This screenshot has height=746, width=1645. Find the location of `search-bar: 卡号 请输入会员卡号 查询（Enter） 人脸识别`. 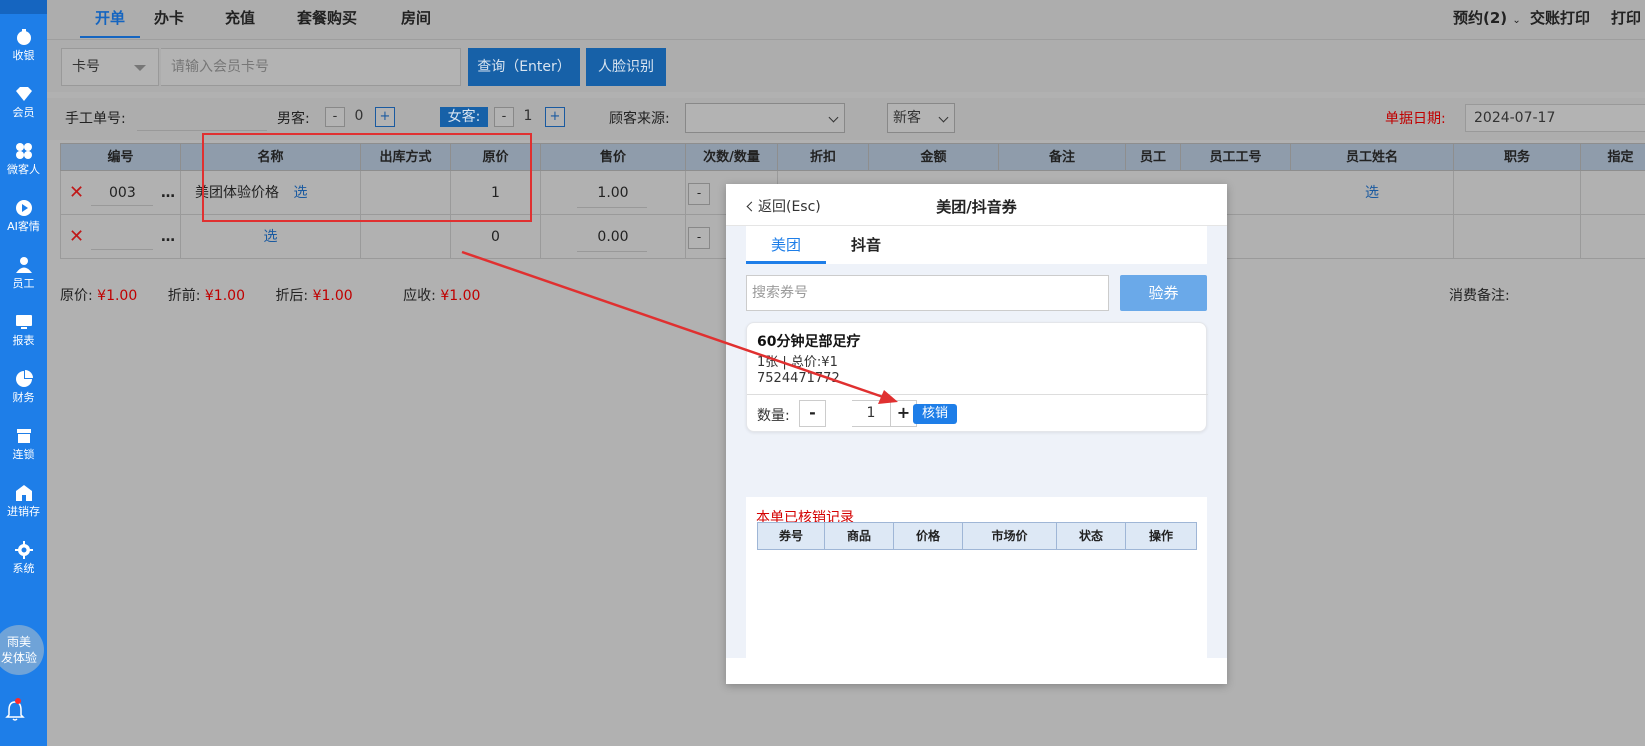

search-bar: 卡号 请输入会员卡号 查询（Enter） 人脸识别 is located at coordinates (846, 66).